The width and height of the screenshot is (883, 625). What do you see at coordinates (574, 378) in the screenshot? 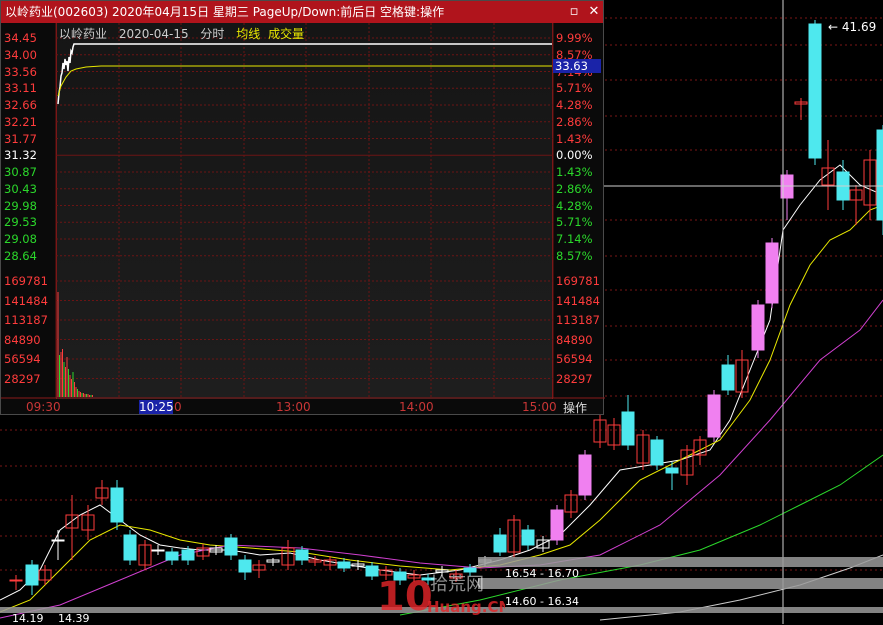
I see `volume-label-right: 28297` at bounding box center [574, 378].